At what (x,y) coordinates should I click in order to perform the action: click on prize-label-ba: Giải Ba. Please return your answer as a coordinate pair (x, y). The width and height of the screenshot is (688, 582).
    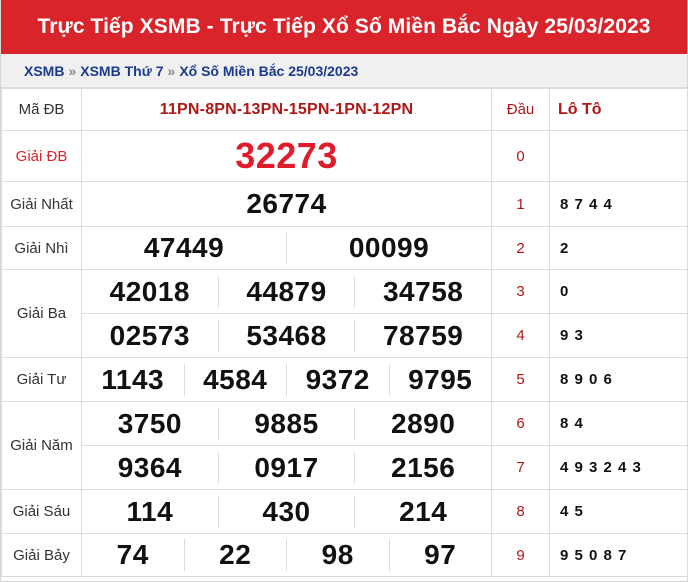
    Looking at the image, I should click on (41, 313).